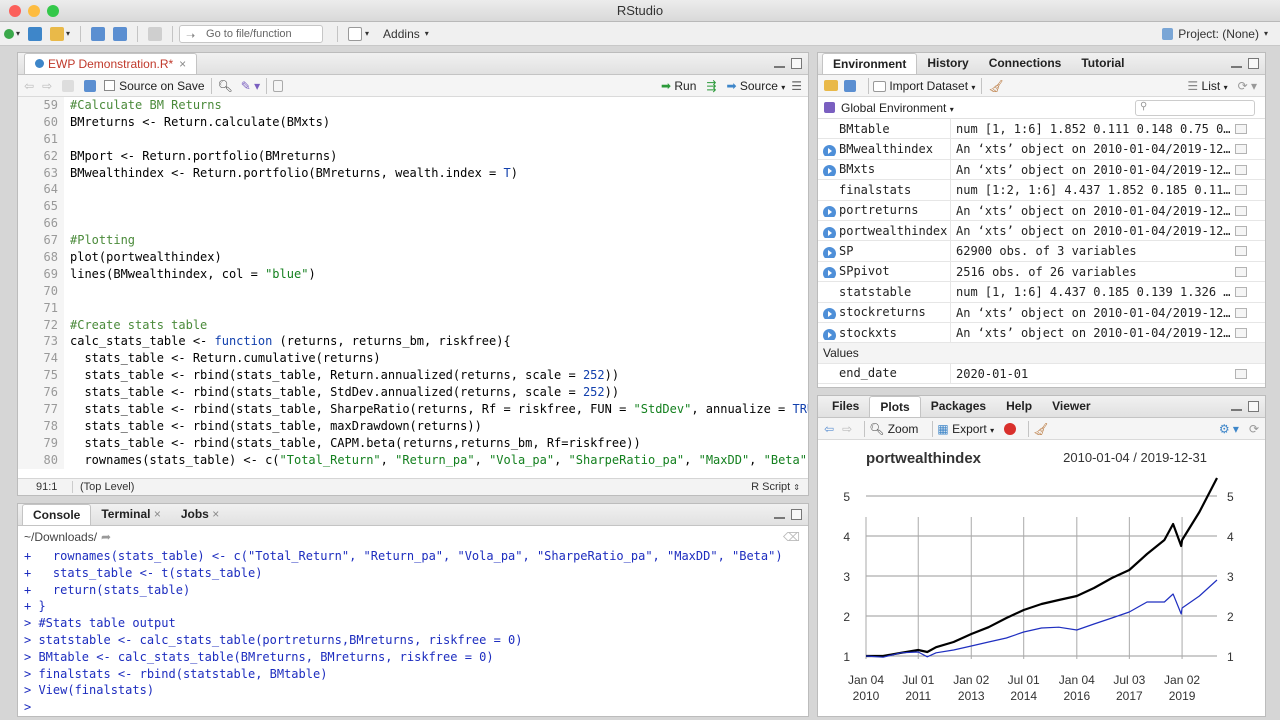 This screenshot has width=1280, height=720. I want to click on code-line: 65, so click(413, 207).